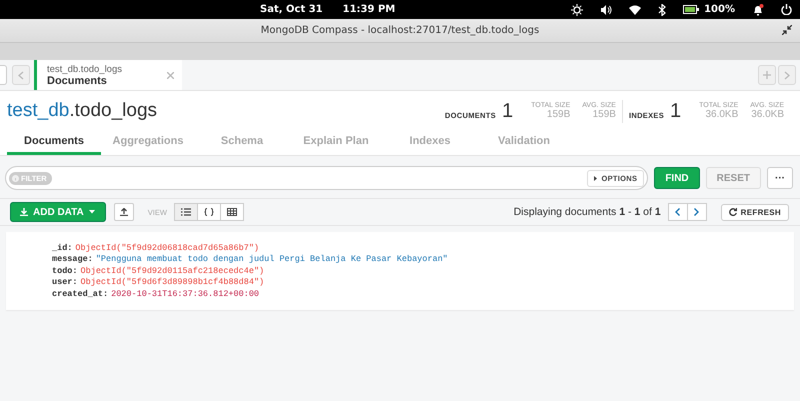 The image size is (800, 401). I want to click on table-icon, so click(231, 212).